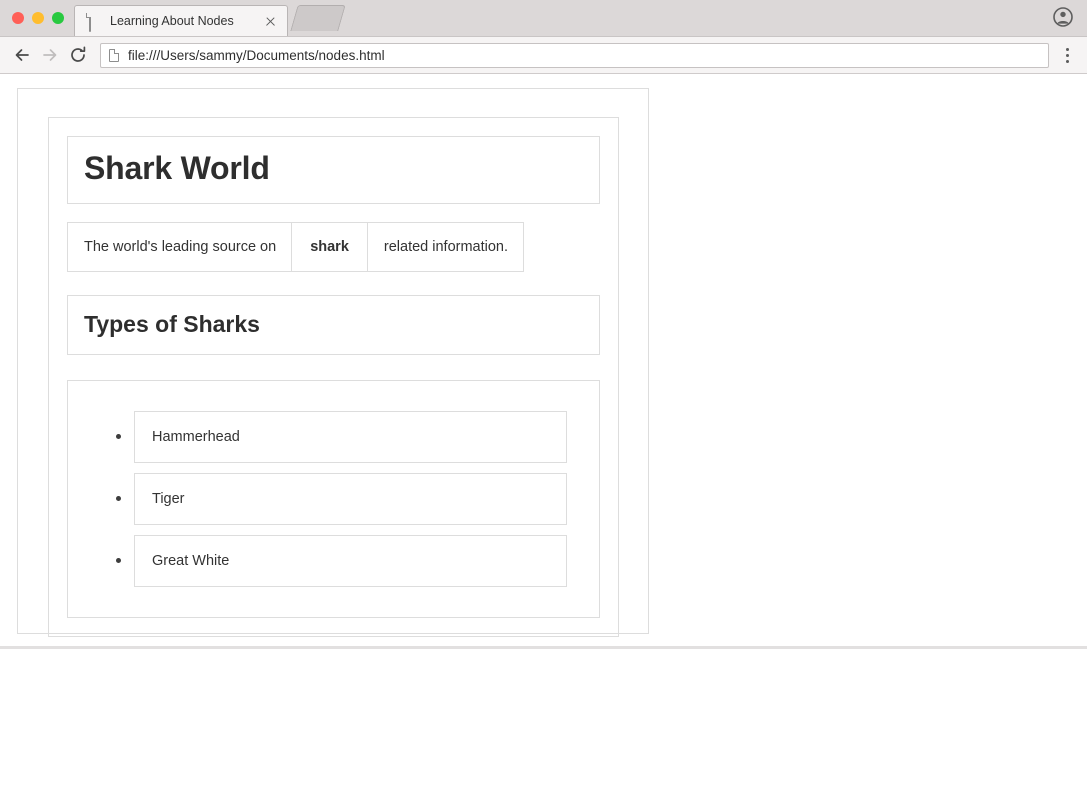 Image resolution: width=1087 pixels, height=794 pixels. What do you see at coordinates (445, 246) in the screenshot?
I see `paragraph-text-segment: related information.` at bounding box center [445, 246].